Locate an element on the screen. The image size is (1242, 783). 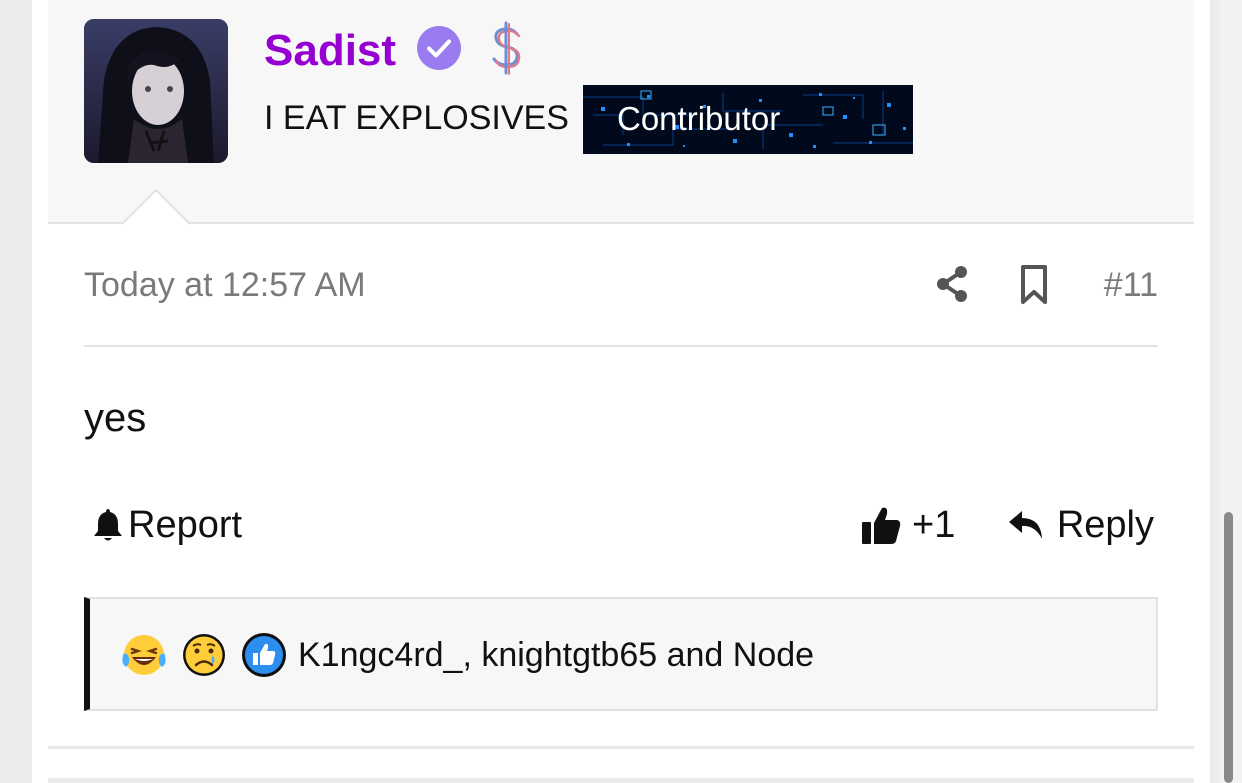
badge-label: Contributor is located at coordinates (699, 118).